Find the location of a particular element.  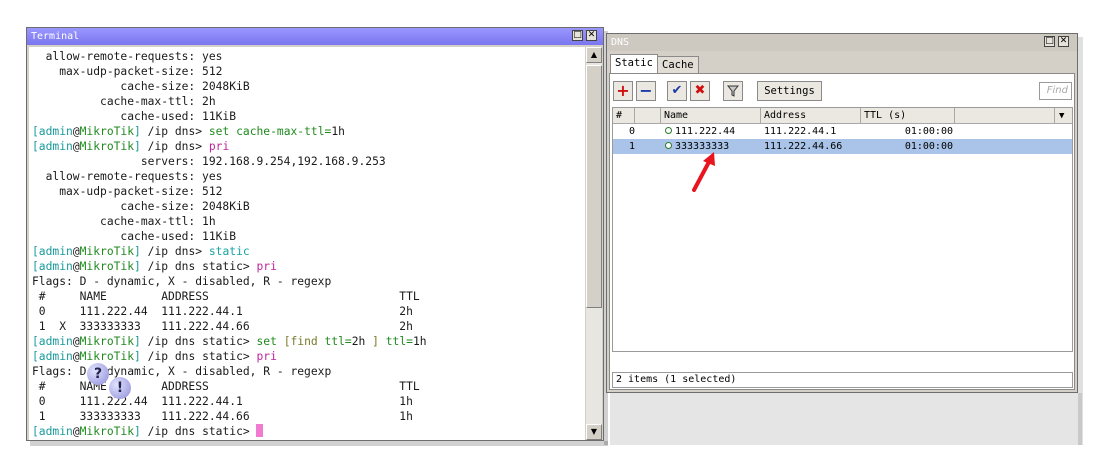

scroll-down-arrow-icon: ▼ is located at coordinates (594, 432).